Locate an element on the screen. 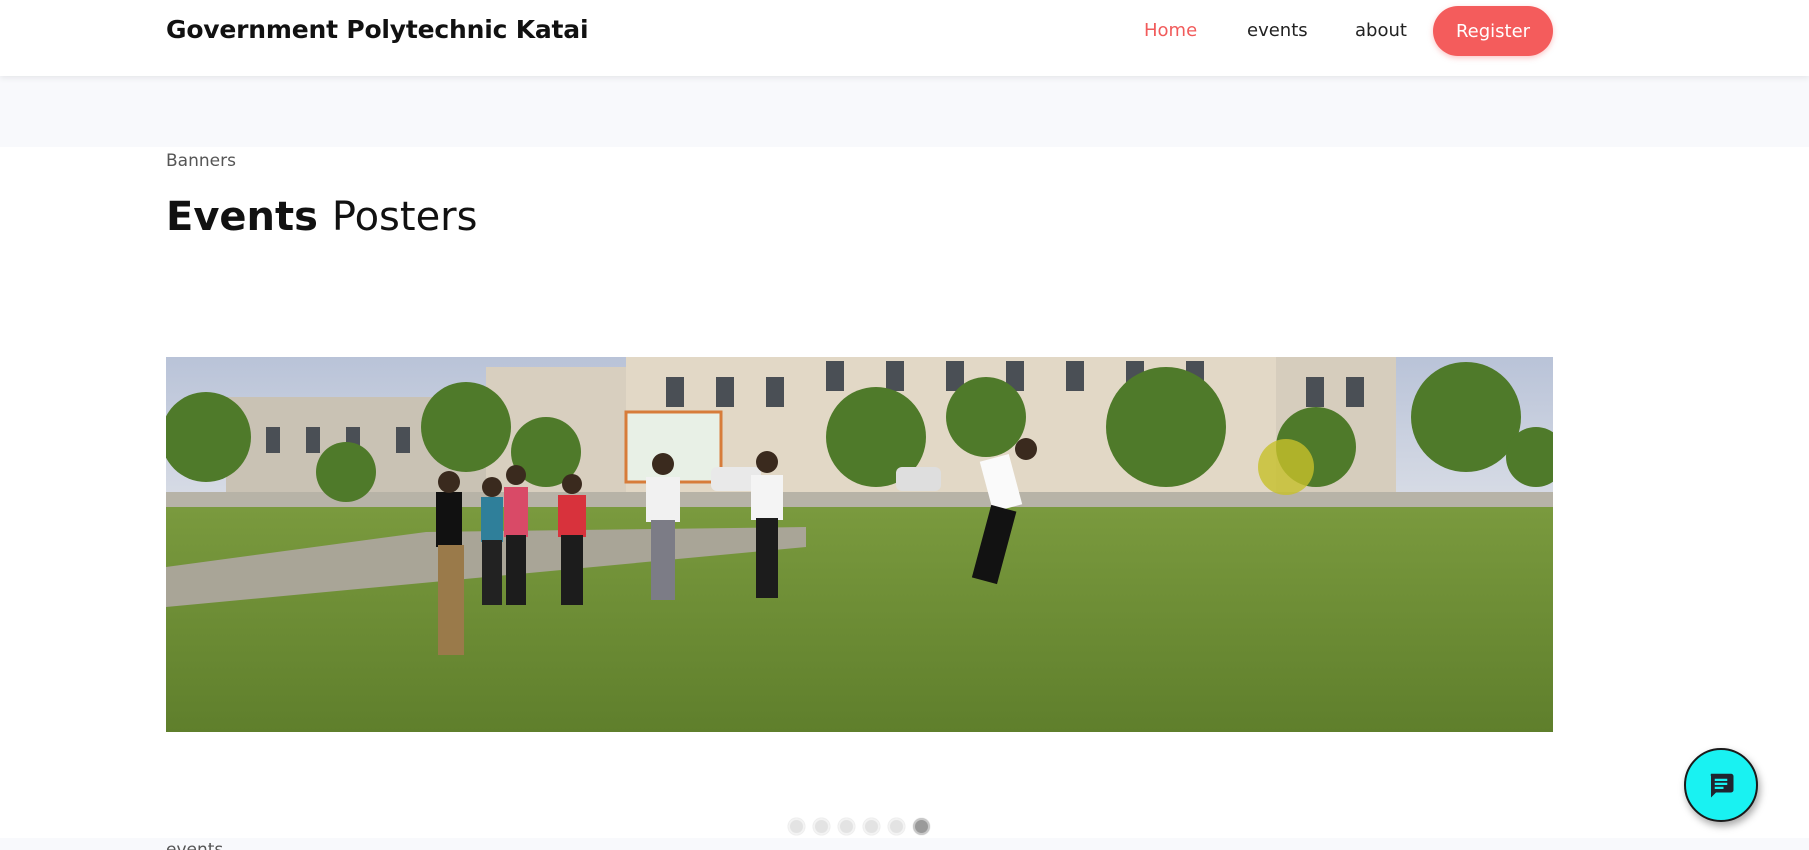 Image resolution: width=1809 pixels, height=850 pixels. nav-link-home: Home is located at coordinates (1170, 30).